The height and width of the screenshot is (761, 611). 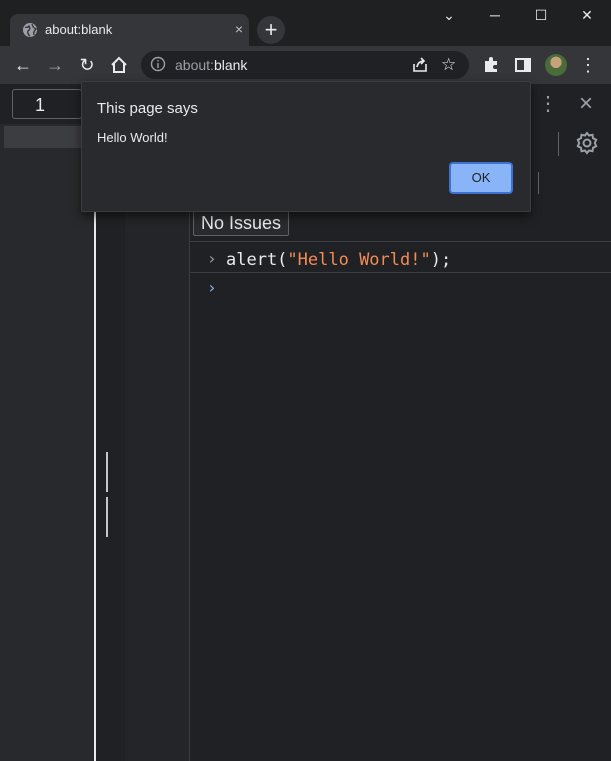 I want to click on minimize-button: ─, so click(x=495, y=15).